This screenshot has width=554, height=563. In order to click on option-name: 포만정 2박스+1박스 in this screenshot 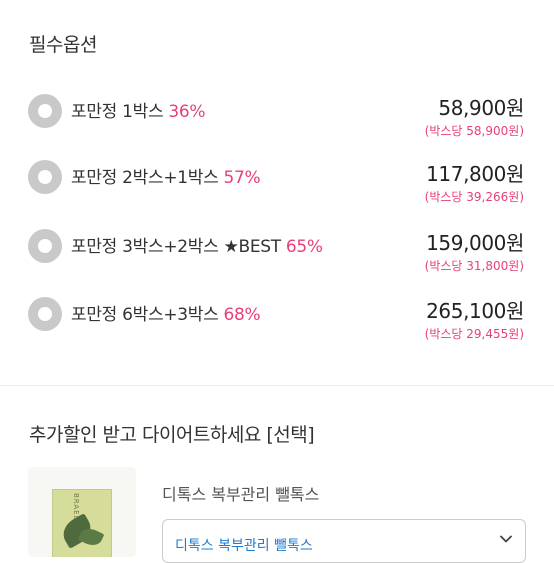, I will do `click(145, 178)`.